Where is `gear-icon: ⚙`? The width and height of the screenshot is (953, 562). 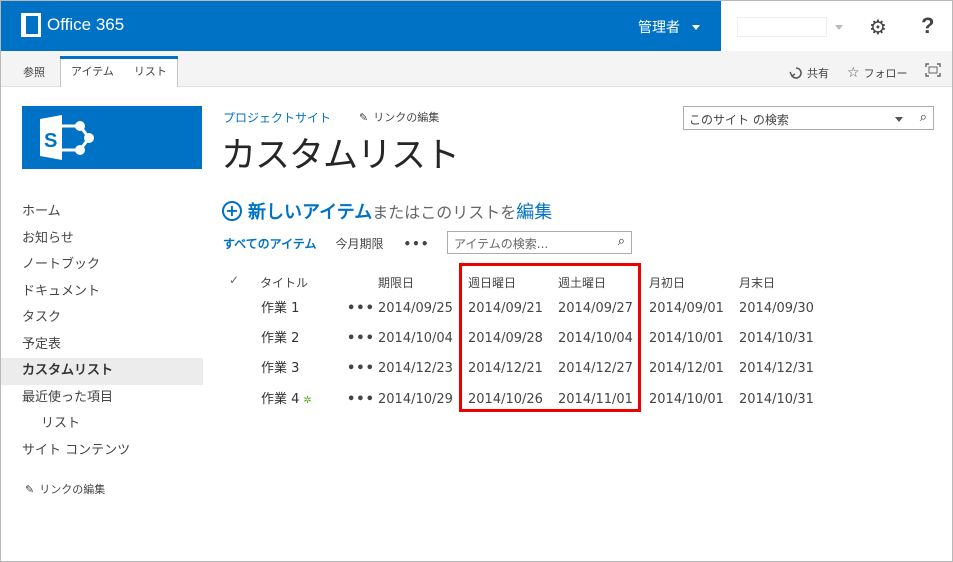
gear-icon: ⚙ is located at coordinates (878, 27).